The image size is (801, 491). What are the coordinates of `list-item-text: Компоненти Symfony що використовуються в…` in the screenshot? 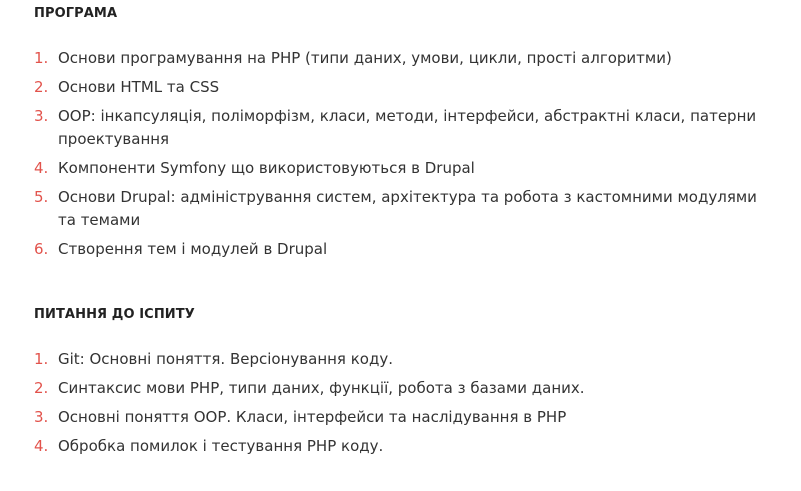 It's located at (266, 168).